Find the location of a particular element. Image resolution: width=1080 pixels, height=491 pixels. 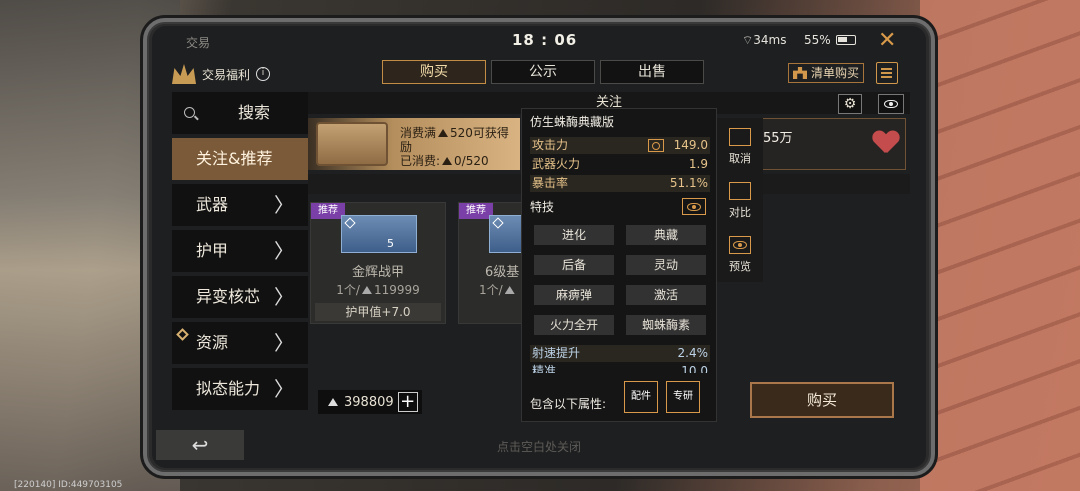

stat-value: 149.0 is located at coordinates (690, 145).